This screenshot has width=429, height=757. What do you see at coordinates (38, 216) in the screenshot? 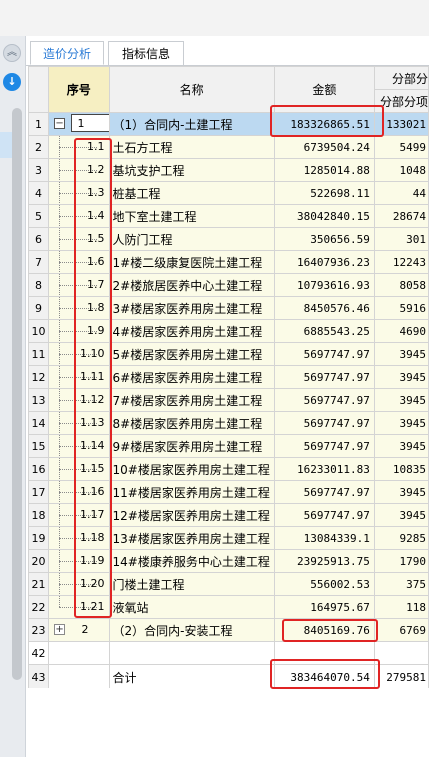
I see `row-number: 5` at bounding box center [38, 216].